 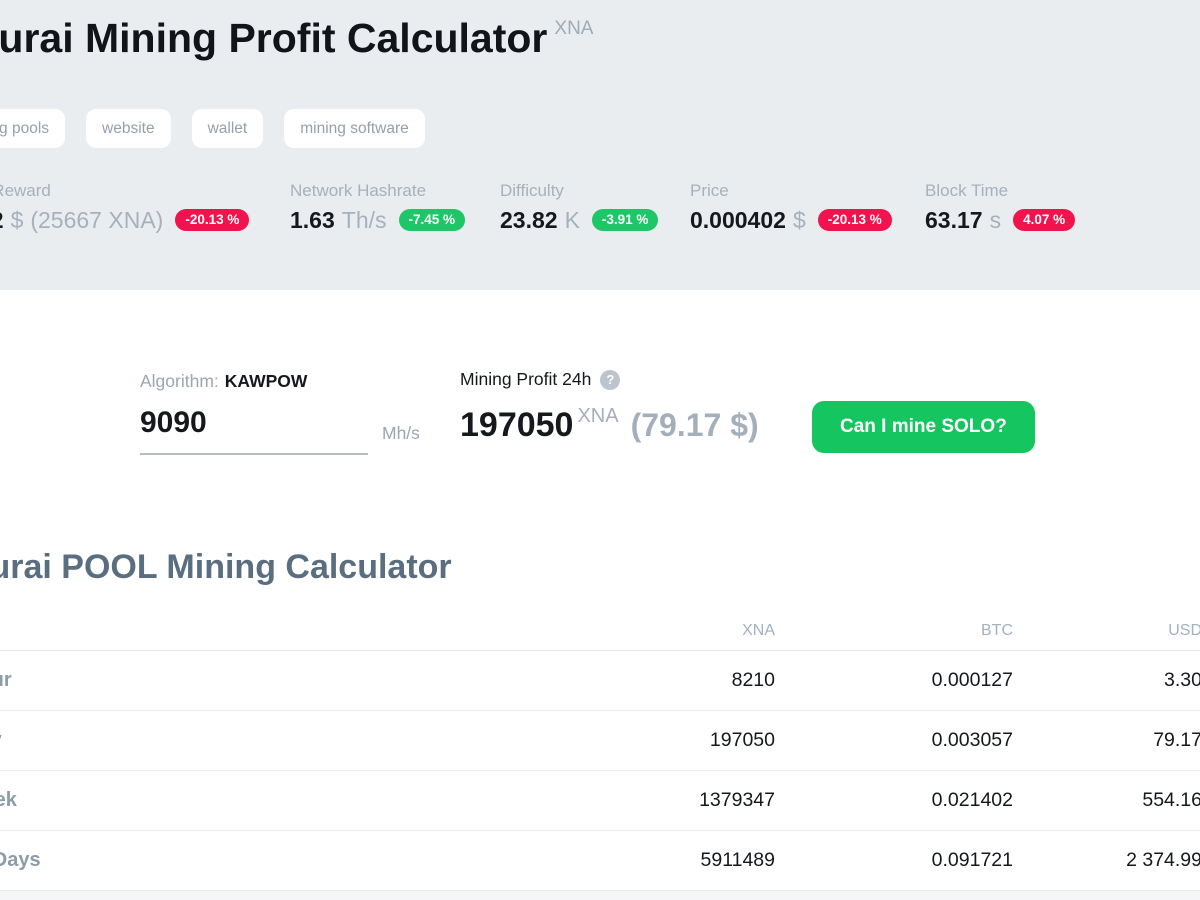 What do you see at coordinates (179, 381) in the screenshot?
I see `algorithm-label: Algorithm:` at bounding box center [179, 381].